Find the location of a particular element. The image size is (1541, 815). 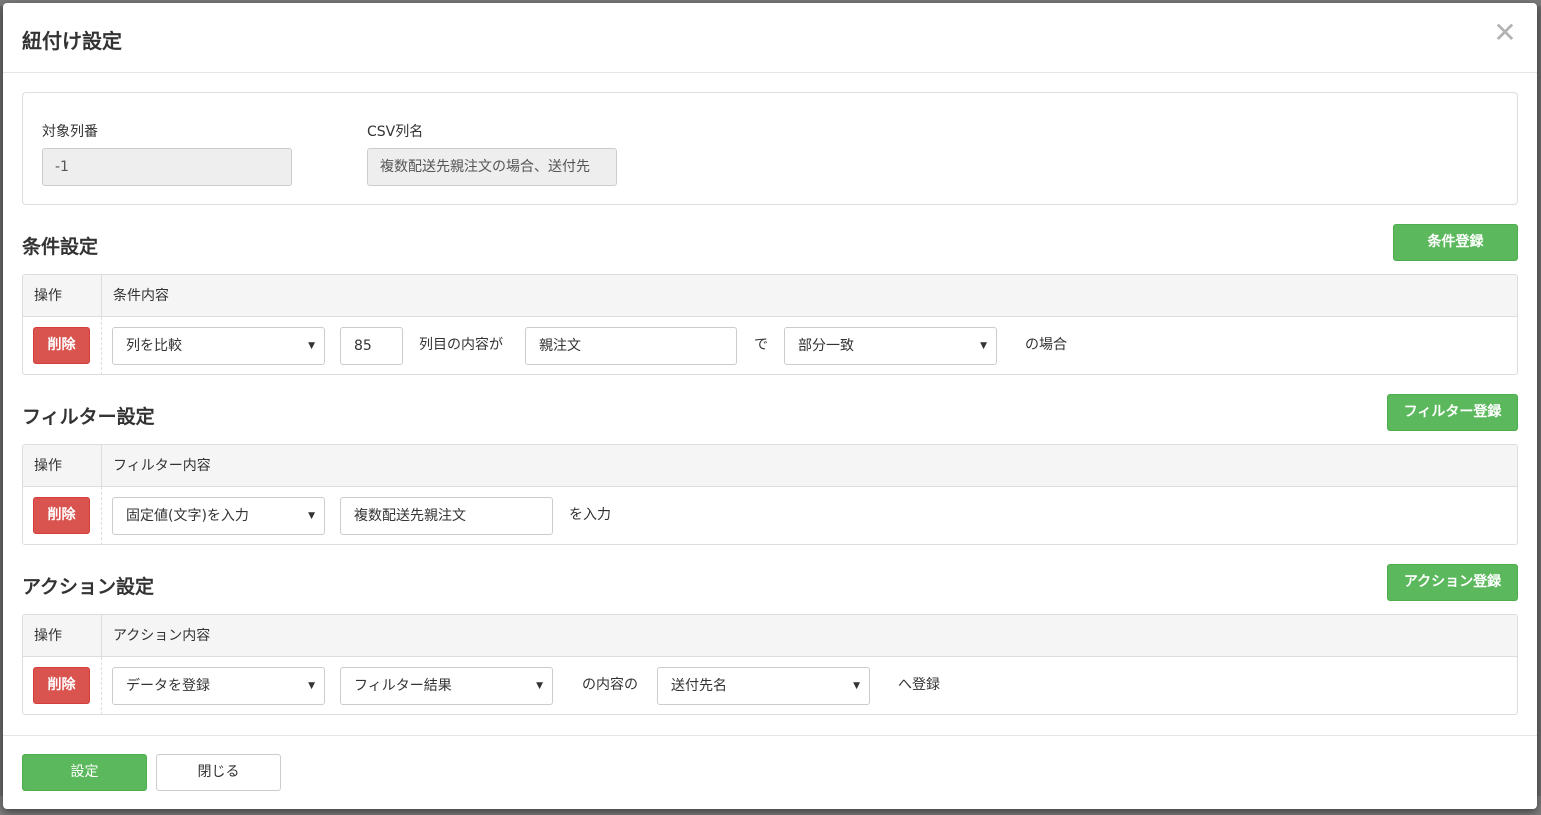

filter-text-1: を入力 is located at coordinates (590, 515).